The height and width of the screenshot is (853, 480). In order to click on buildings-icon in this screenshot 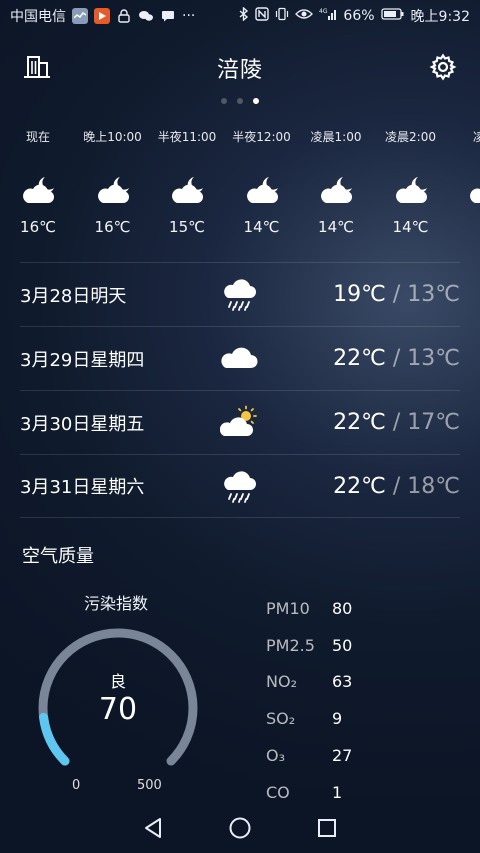, I will do `click(37, 67)`.